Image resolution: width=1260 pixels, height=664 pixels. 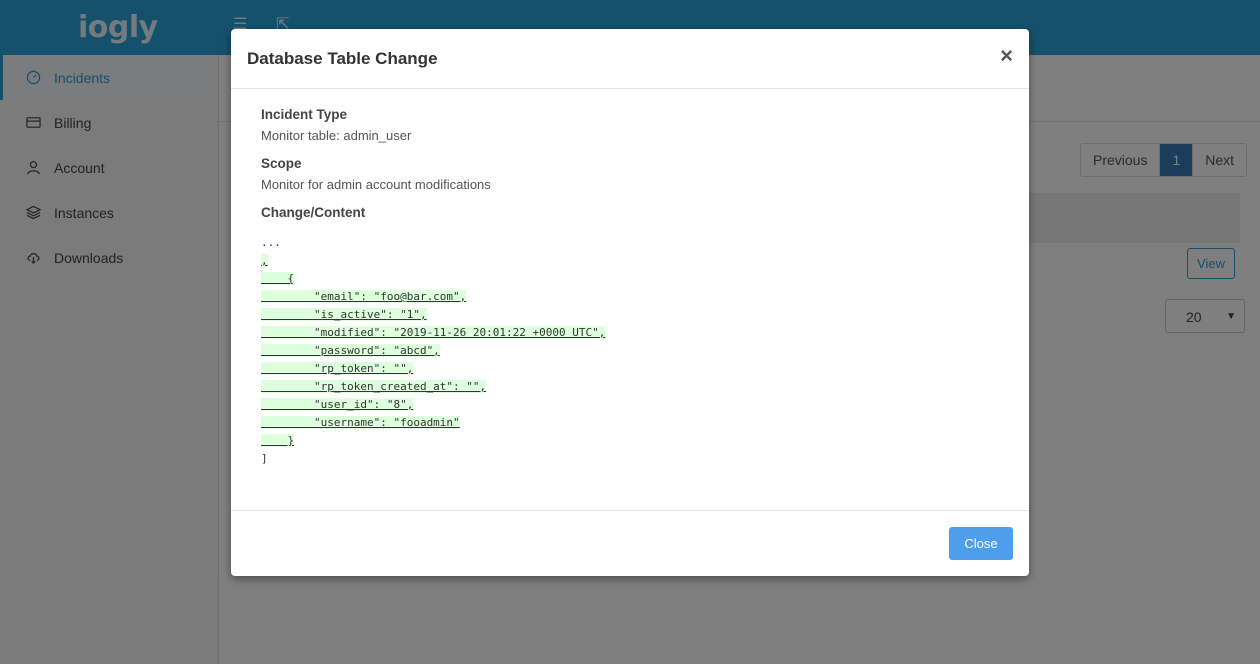 I want to click on modal-header: Database Table Change ×, so click(x=630, y=59).